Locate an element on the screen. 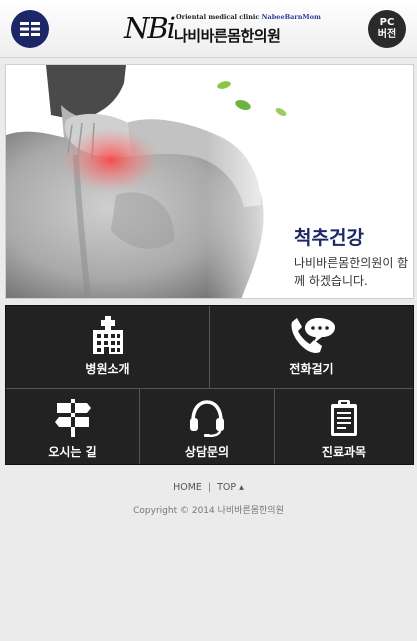 The width and height of the screenshot is (417, 641). clipboard-icon is located at coordinates (344, 418).